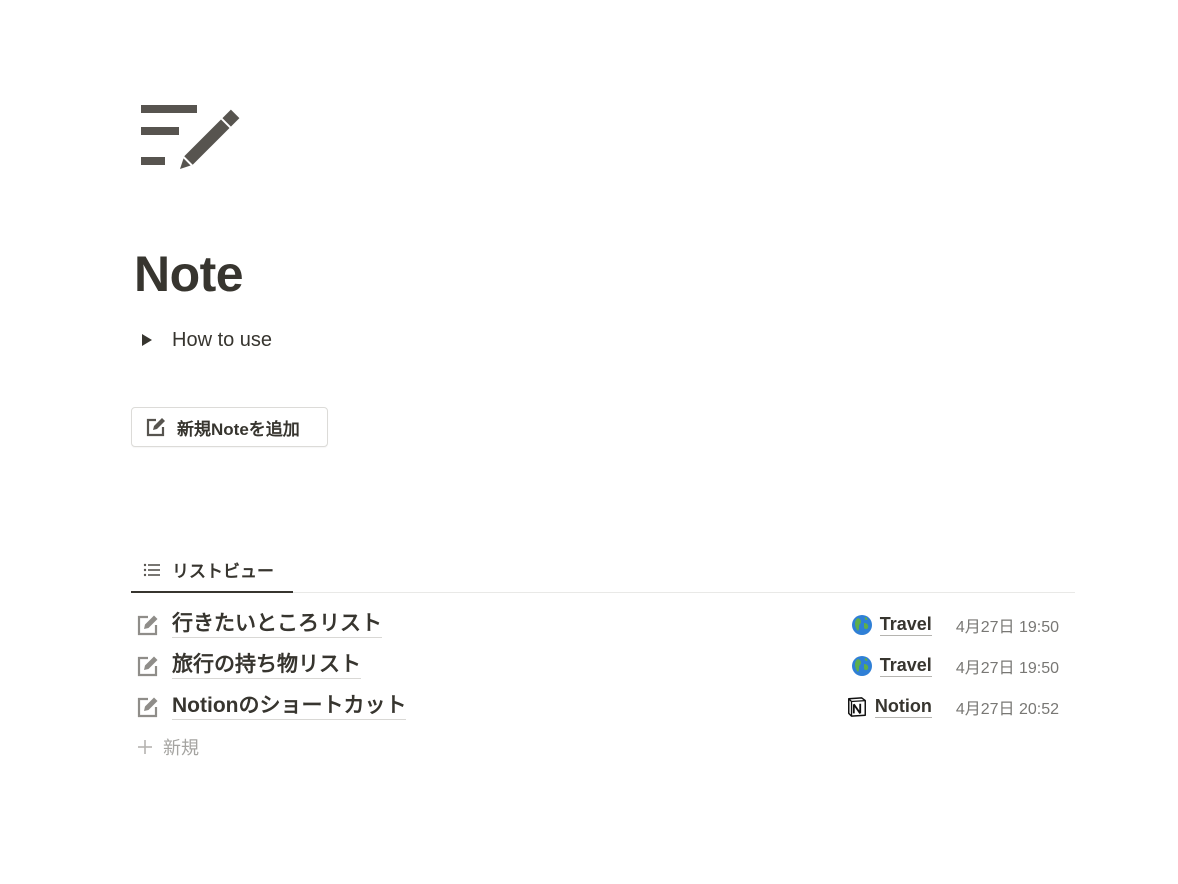  I want to click on list-item: Notionのショートカット Notion 4月27日 20:52, so click(603, 706).